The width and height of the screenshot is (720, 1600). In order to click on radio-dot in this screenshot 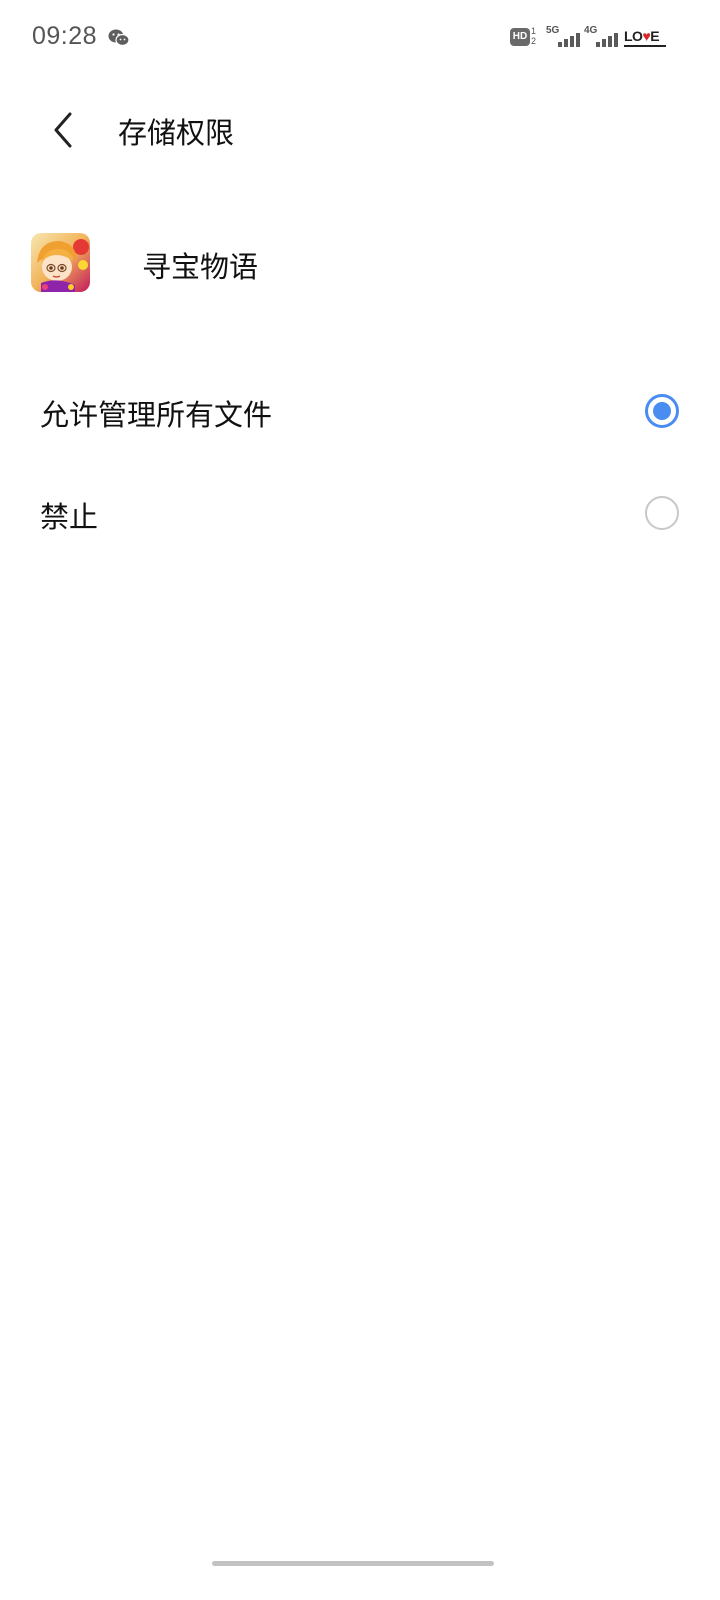, I will do `click(662, 411)`.